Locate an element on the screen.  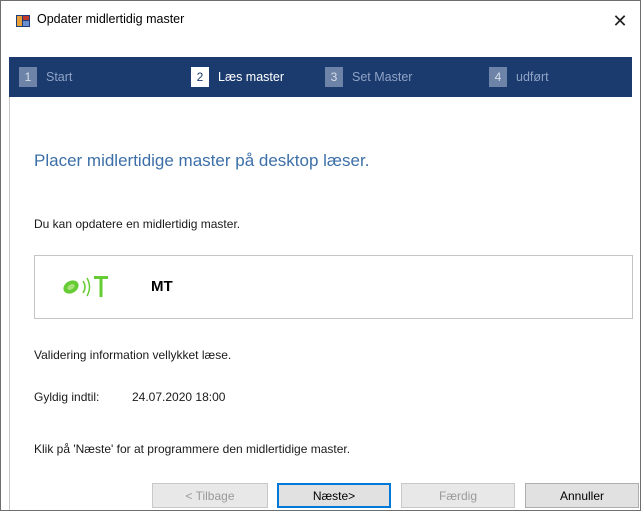
finish-button: Færdig is located at coordinates (458, 495).